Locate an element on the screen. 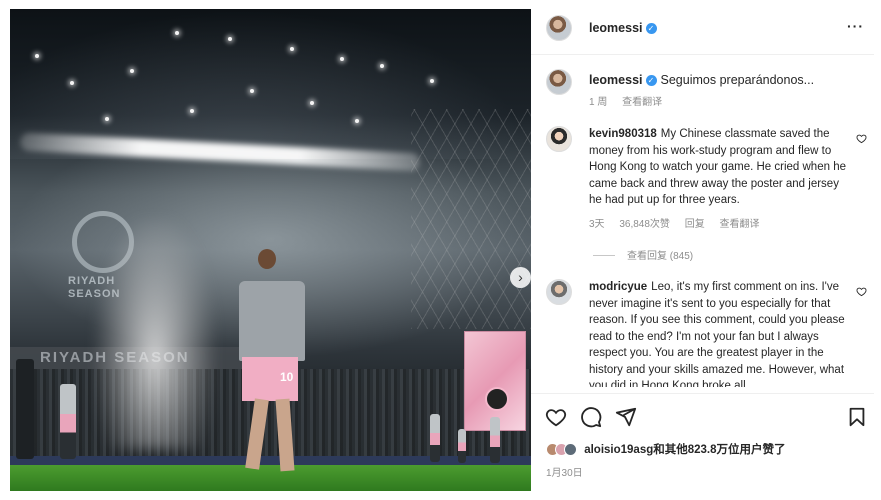 Image resolution: width=881 pixels, height=500 pixels. liker-avatar is located at coordinates (570, 449).